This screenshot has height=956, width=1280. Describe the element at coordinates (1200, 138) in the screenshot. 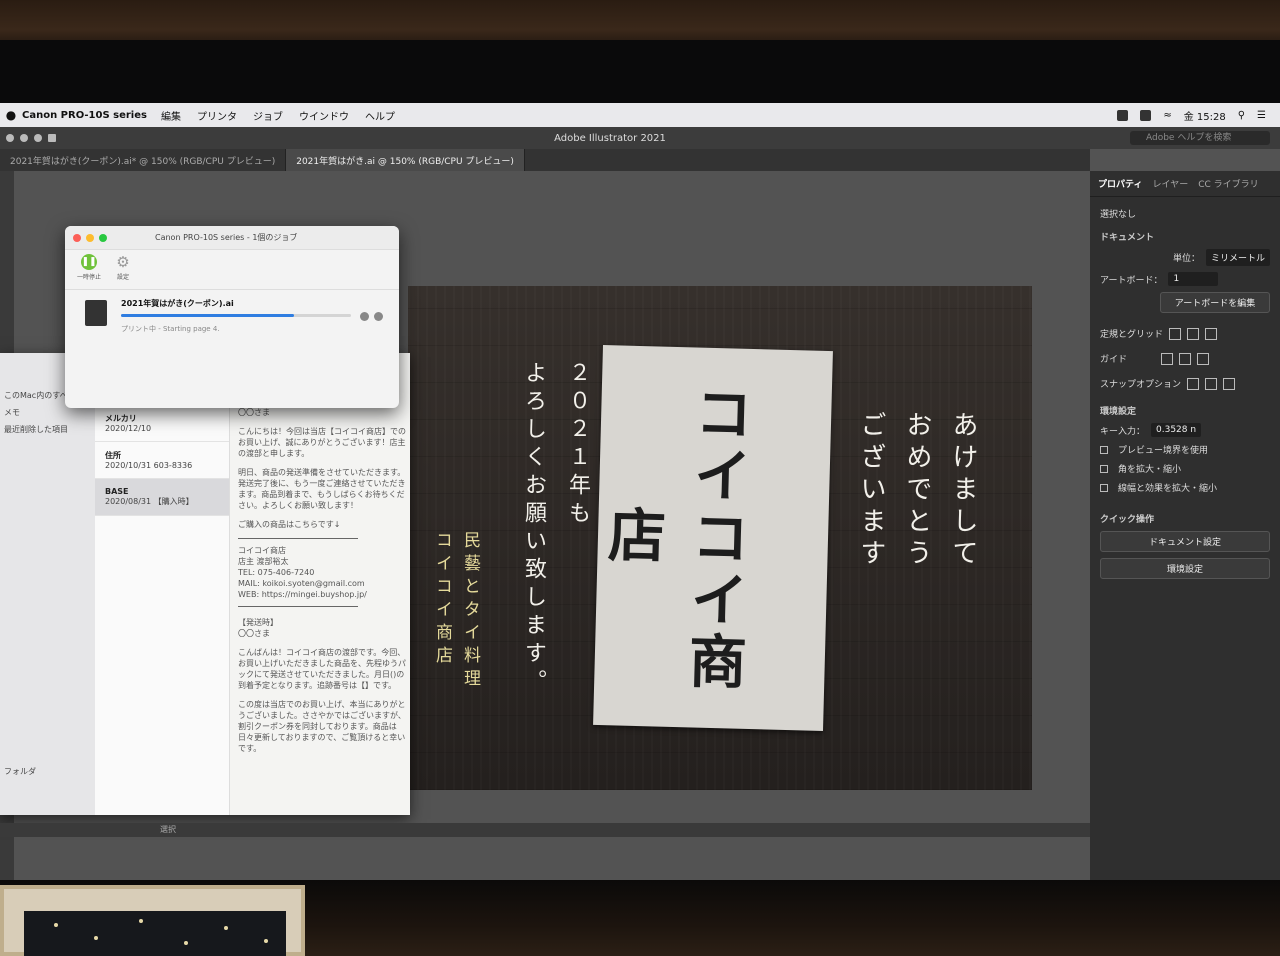

I see `help-search-input: Adobe ヘルプを検索` at that location.